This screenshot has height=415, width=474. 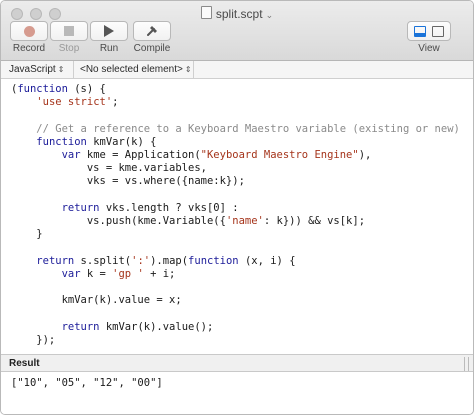 What do you see at coordinates (69, 31) in the screenshot?
I see `stop-icon` at bounding box center [69, 31].